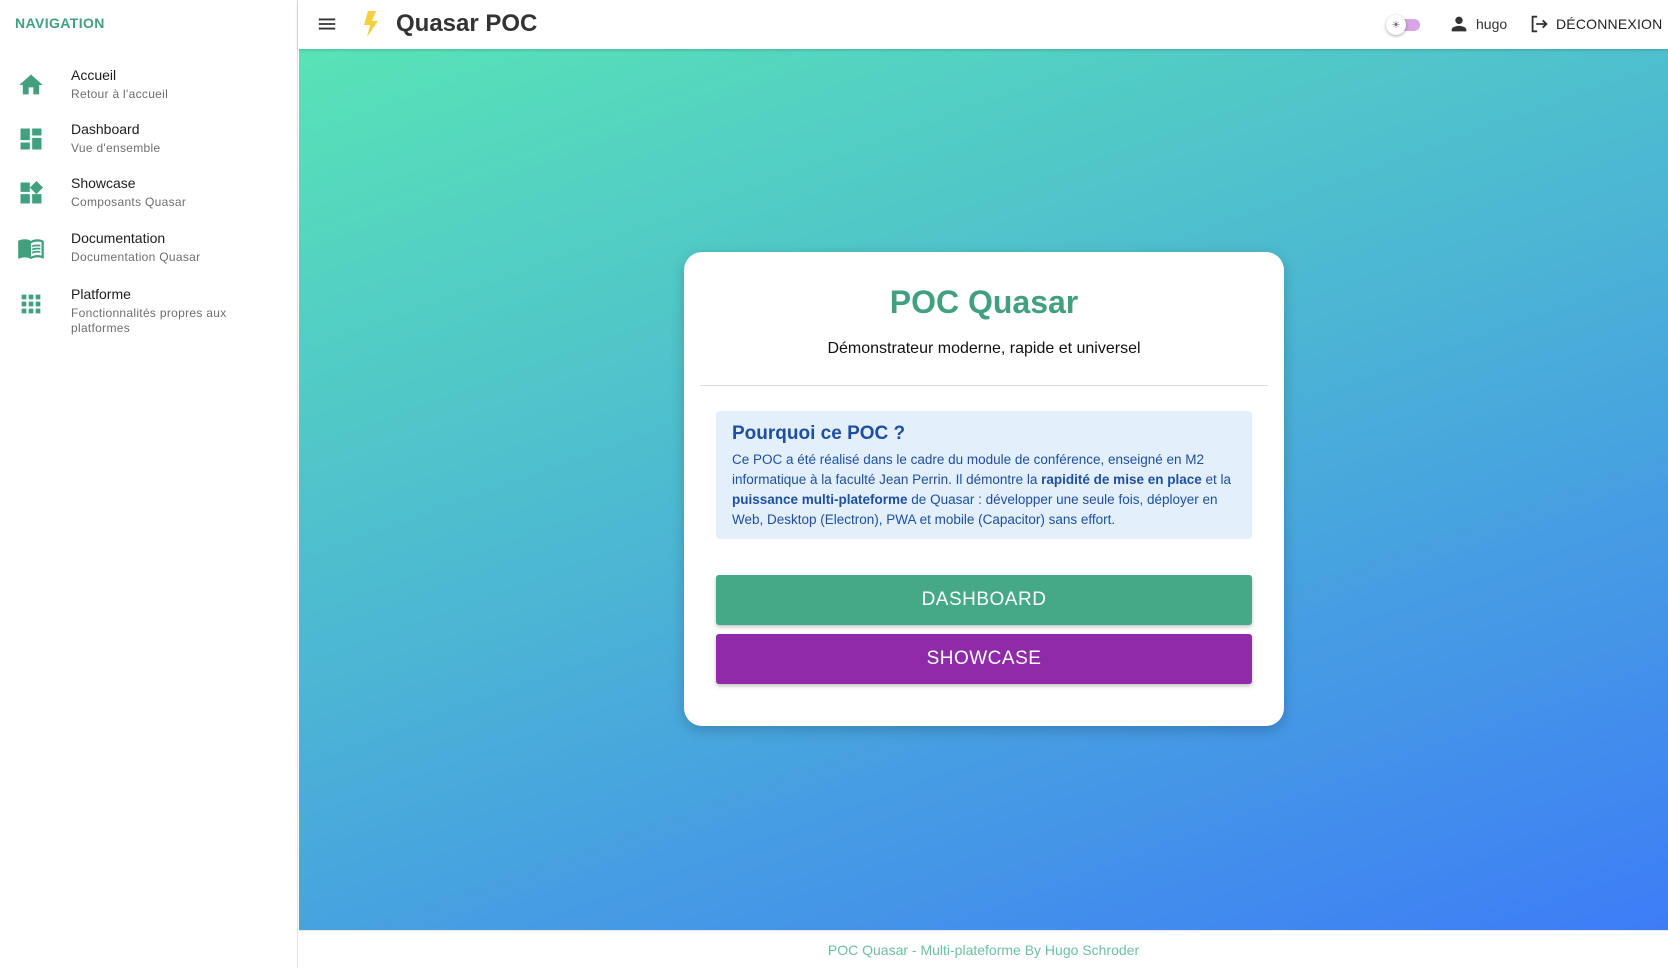 This screenshot has width=1668, height=968. I want to click on sidebar-item-documentation: Documentation Documentation Quasar, so click(148, 249).